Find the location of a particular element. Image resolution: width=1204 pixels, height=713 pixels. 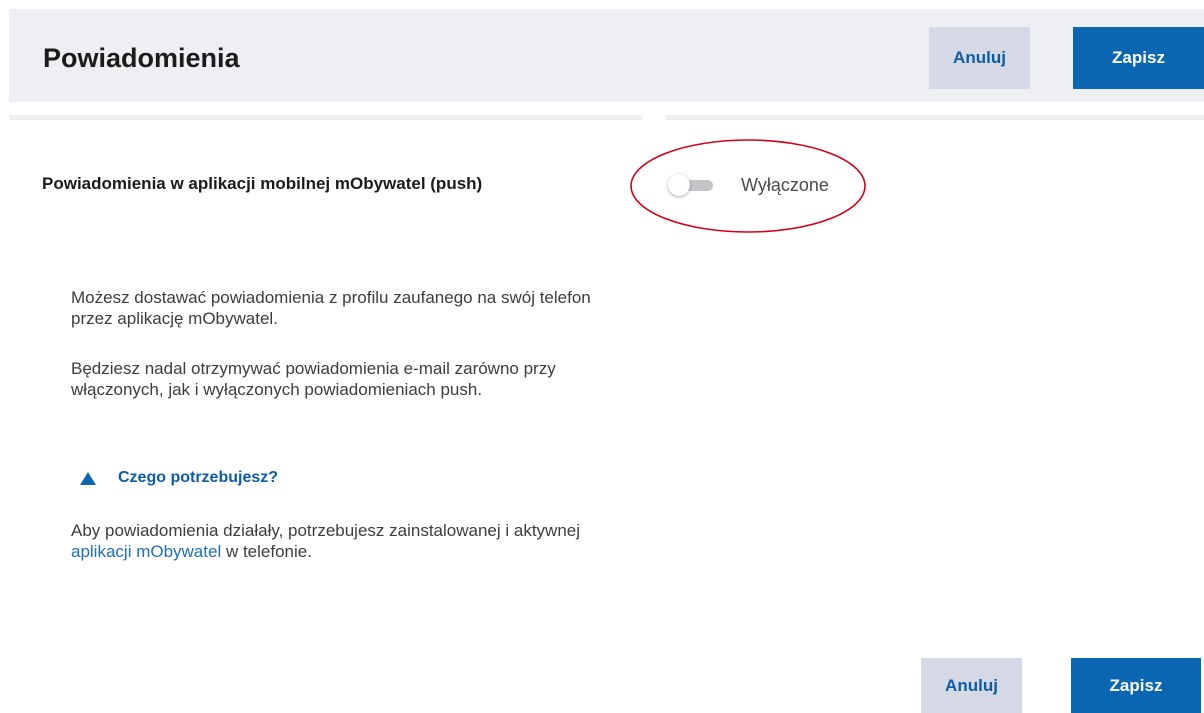

info-paragraph-3-end: w telefonie. is located at coordinates (266, 551).